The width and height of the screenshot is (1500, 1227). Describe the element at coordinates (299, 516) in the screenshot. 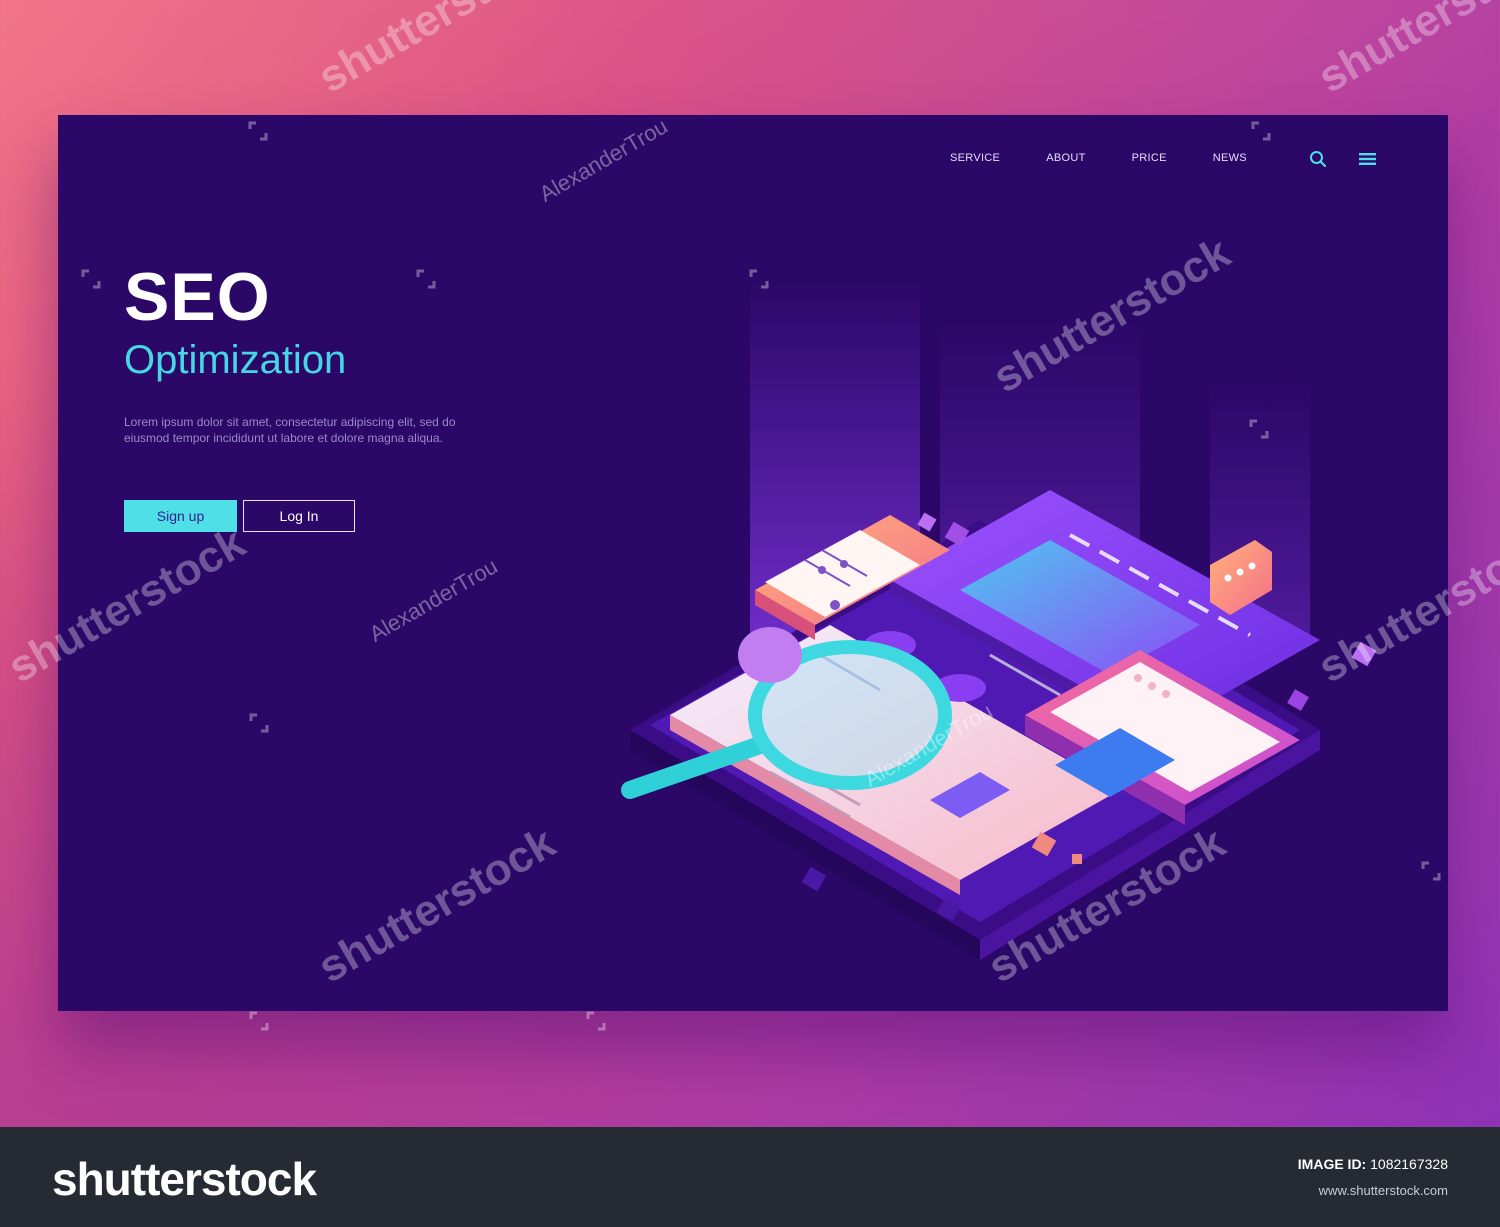

I see `log-in-button: Log In` at that location.